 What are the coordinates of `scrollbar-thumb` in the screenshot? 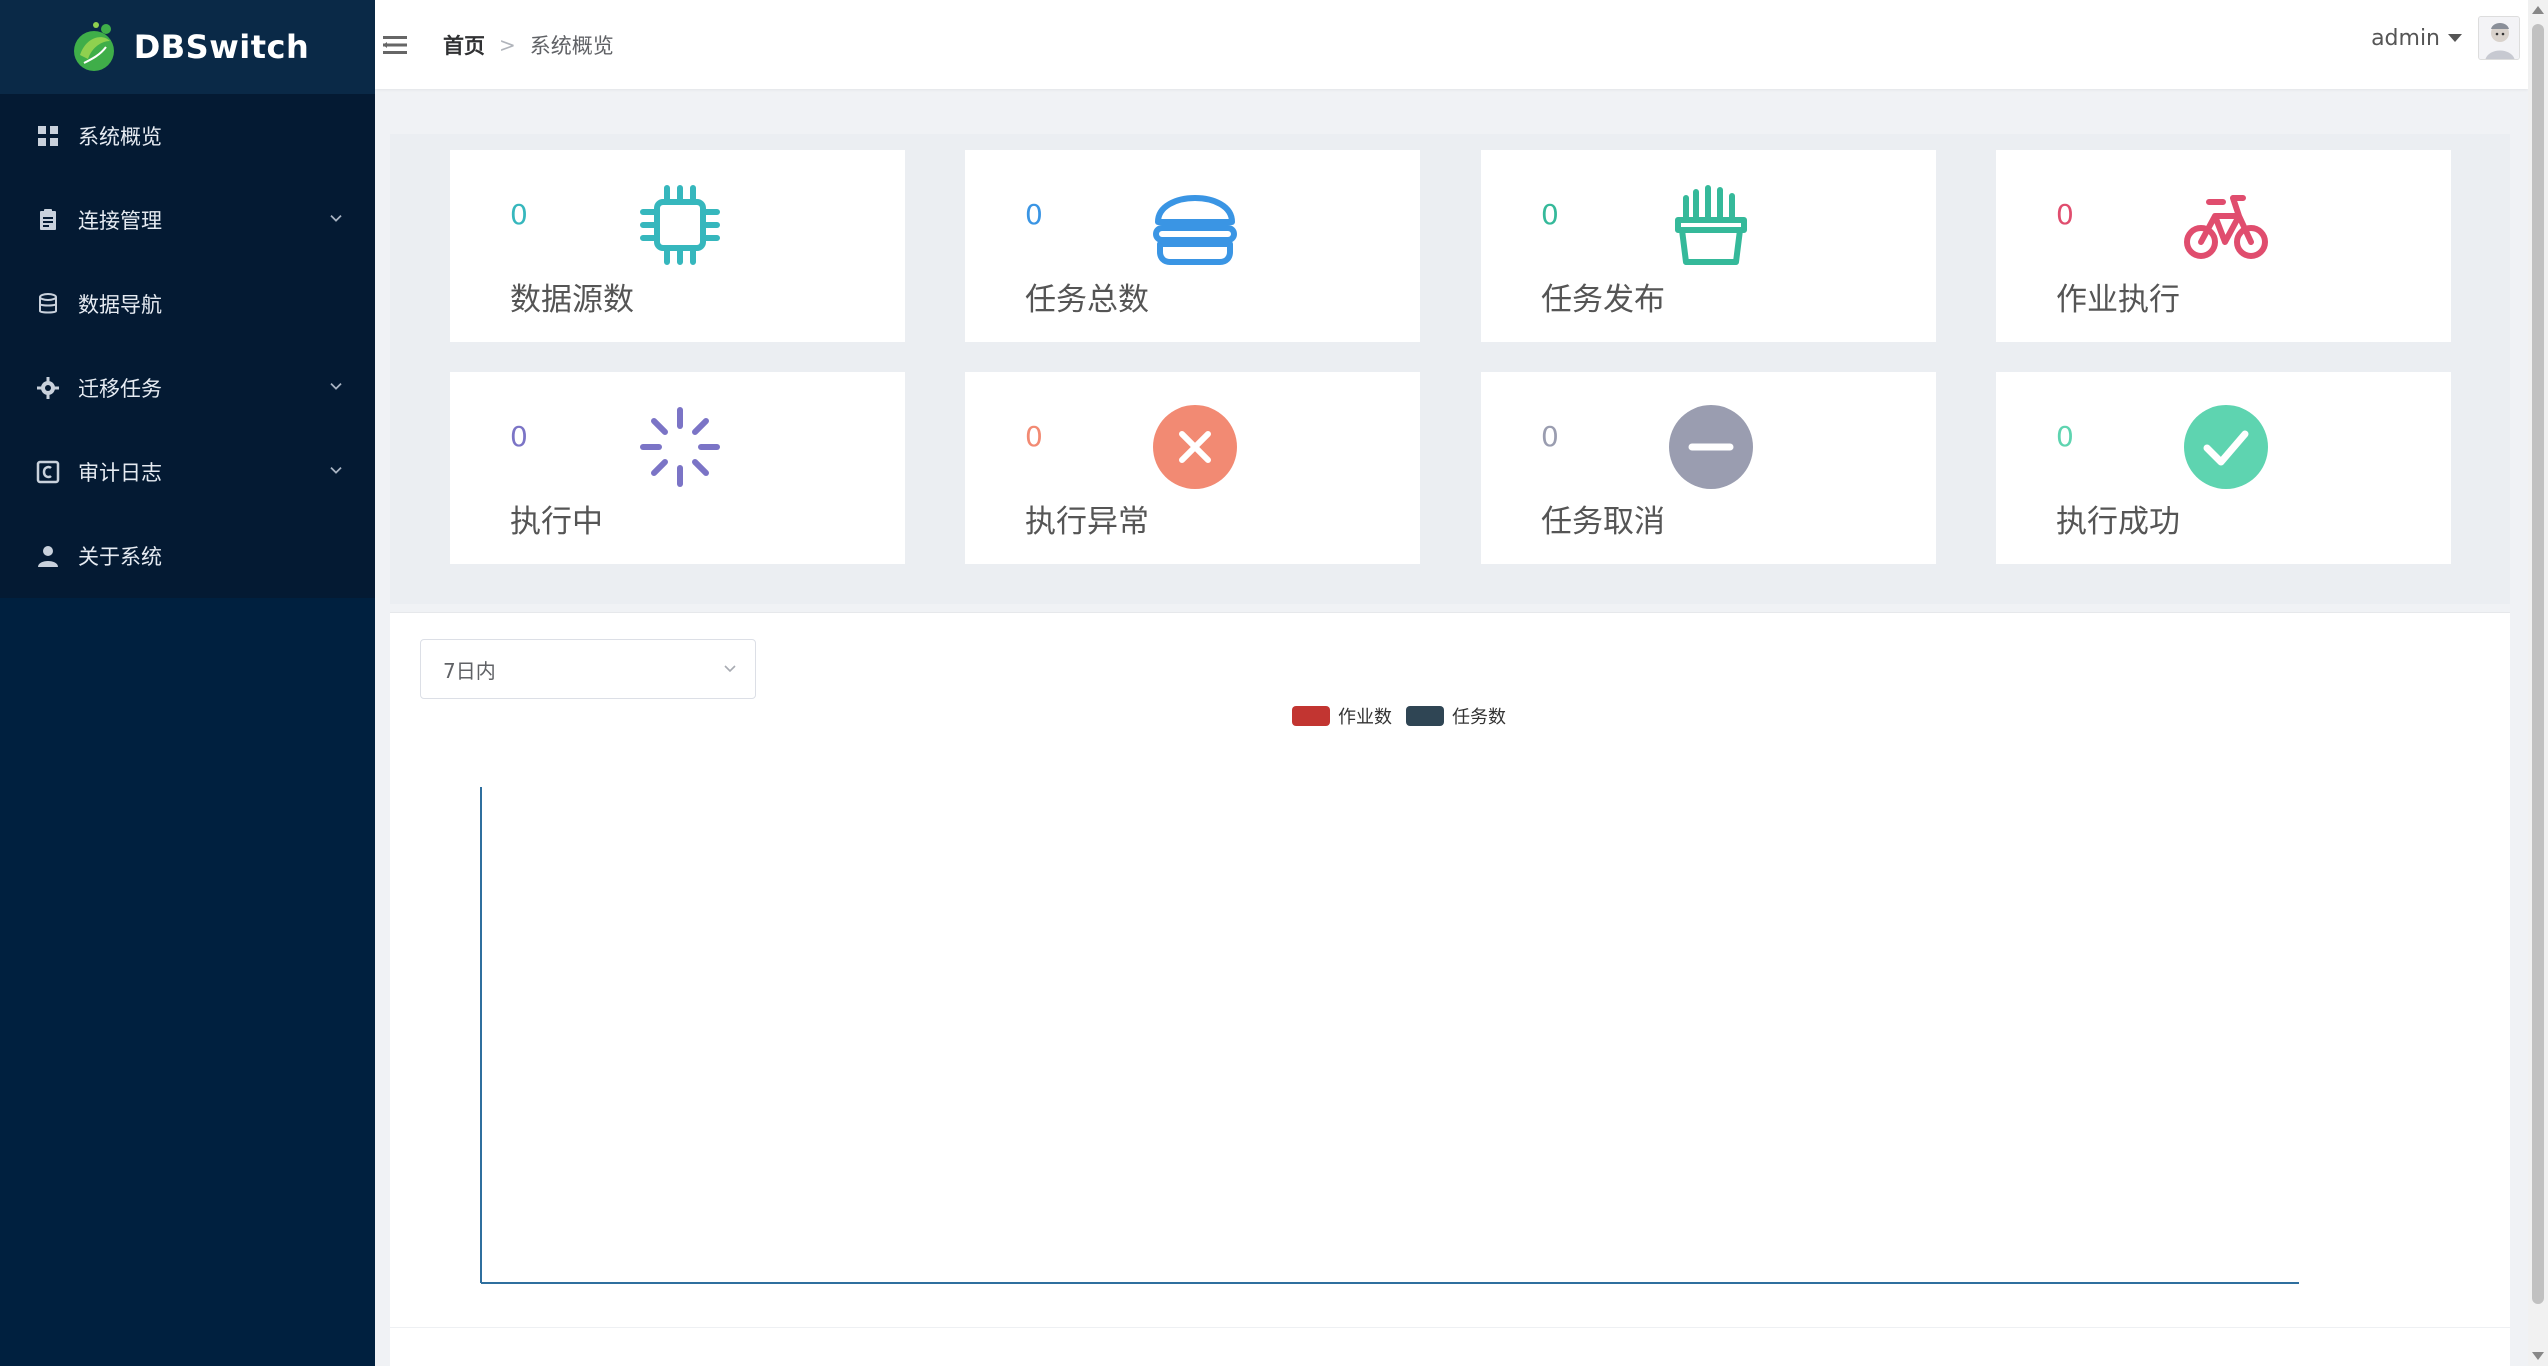 It's located at (2538, 664).